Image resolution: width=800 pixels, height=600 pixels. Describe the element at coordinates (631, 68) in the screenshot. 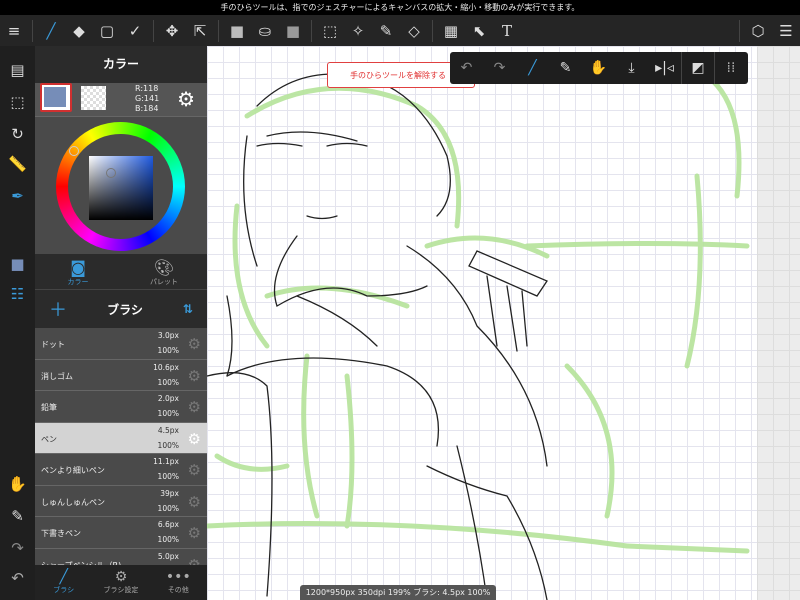

I see `save-download-icon: ⤓` at that location.